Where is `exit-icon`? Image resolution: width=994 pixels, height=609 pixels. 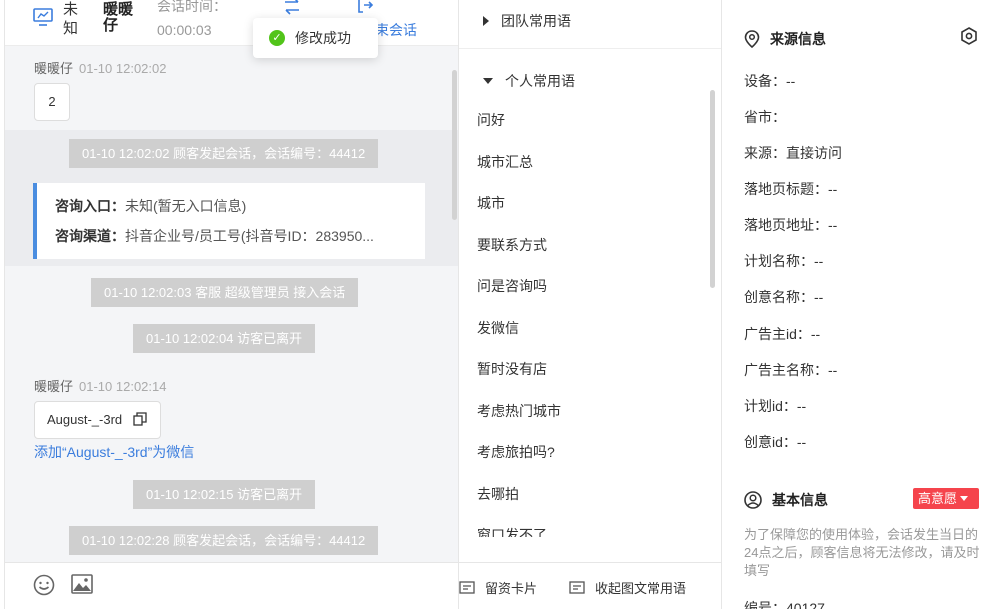
exit-icon is located at coordinates (365, 7).